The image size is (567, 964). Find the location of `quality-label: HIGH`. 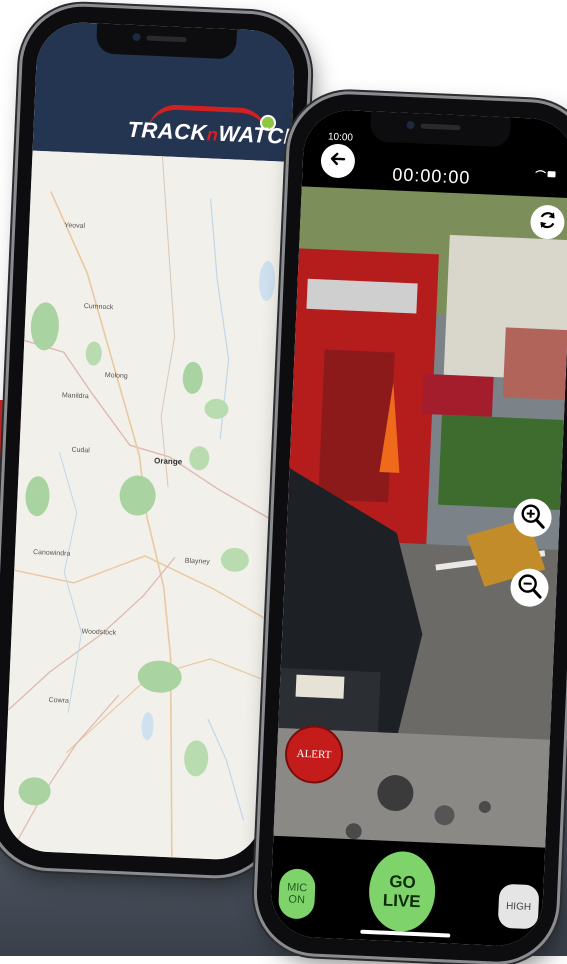

quality-label: HIGH is located at coordinates (518, 906).